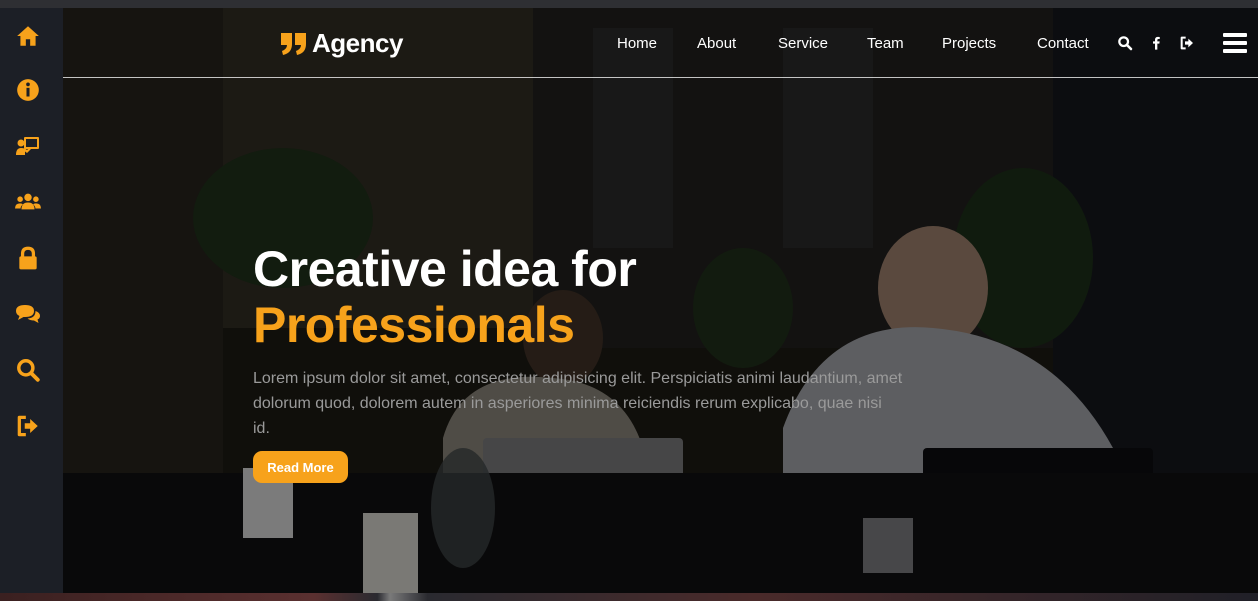  Describe the element at coordinates (637, 43) in the screenshot. I see `nav-link-home: Home` at that location.